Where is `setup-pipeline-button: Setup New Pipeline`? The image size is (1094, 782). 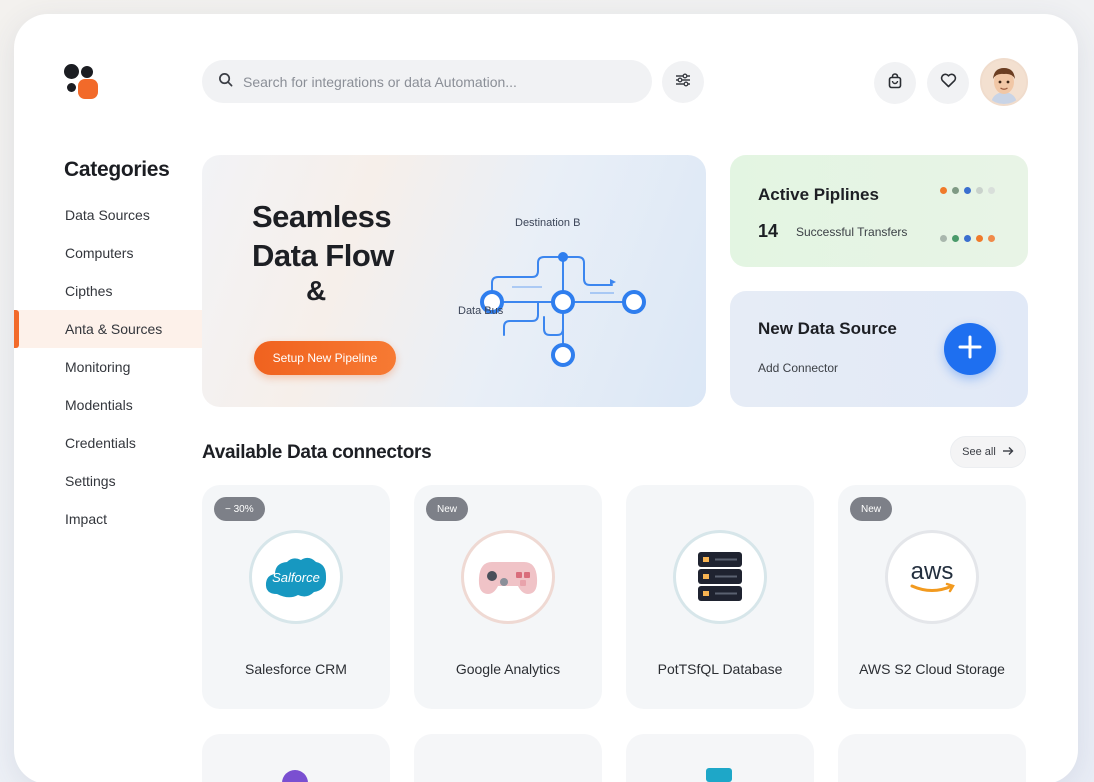 setup-pipeline-button: Setup New Pipeline is located at coordinates (325, 358).